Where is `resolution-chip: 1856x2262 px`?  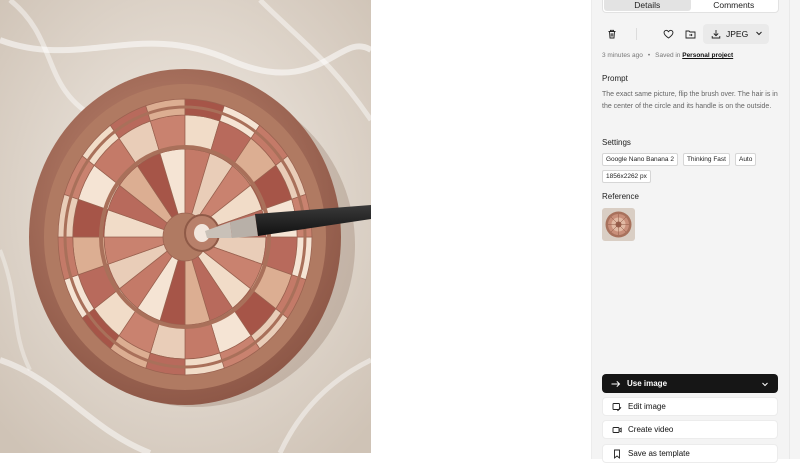 resolution-chip: 1856x2262 px is located at coordinates (626, 176).